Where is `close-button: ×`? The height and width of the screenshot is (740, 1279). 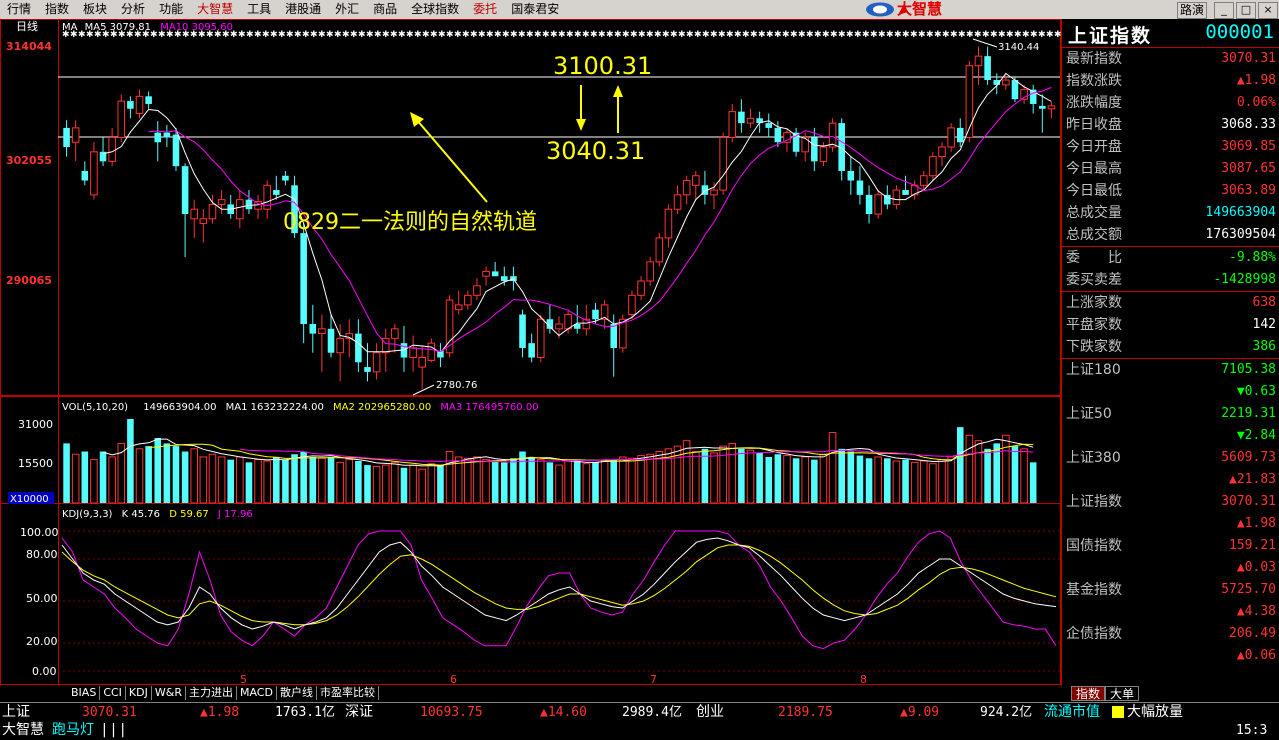
close-button: × is located at coordinates (1268, 10).